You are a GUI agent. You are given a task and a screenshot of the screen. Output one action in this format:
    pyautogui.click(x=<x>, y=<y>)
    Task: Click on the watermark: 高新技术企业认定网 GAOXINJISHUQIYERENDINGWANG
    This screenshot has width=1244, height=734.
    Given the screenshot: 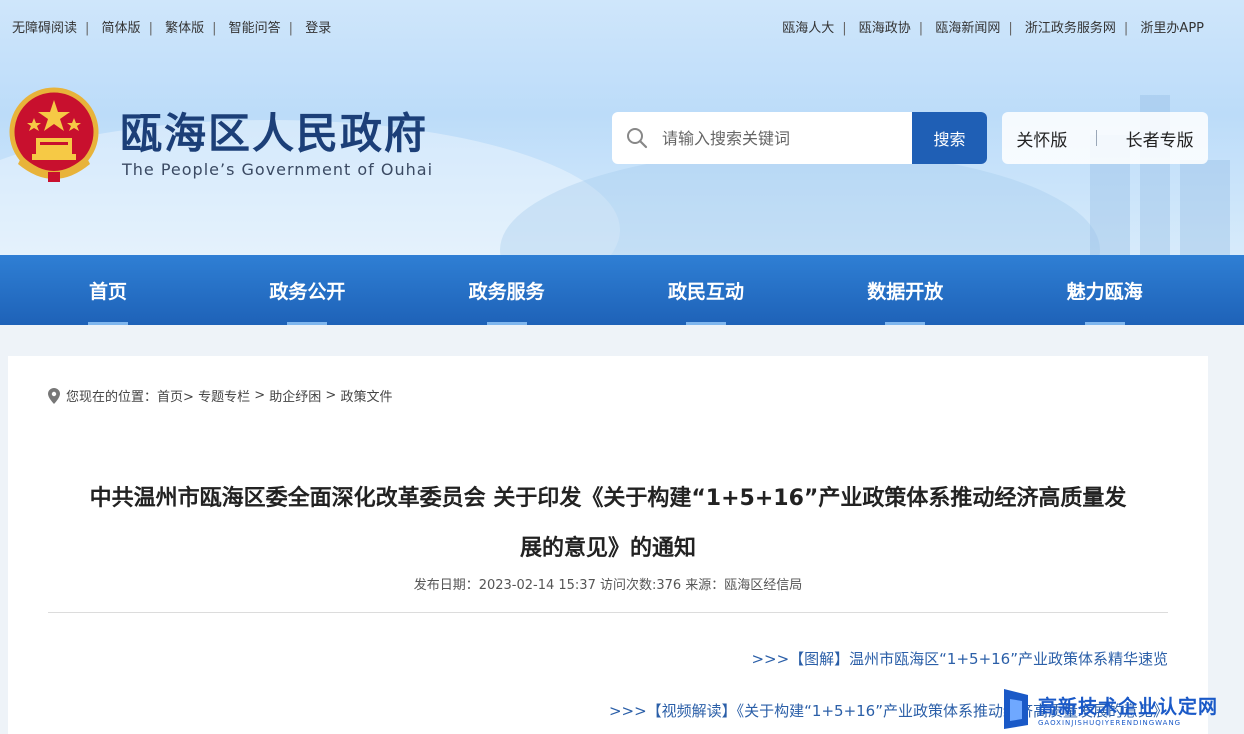 What is the action you would take?
    pyautogui.click(x=1121, y=709)
    